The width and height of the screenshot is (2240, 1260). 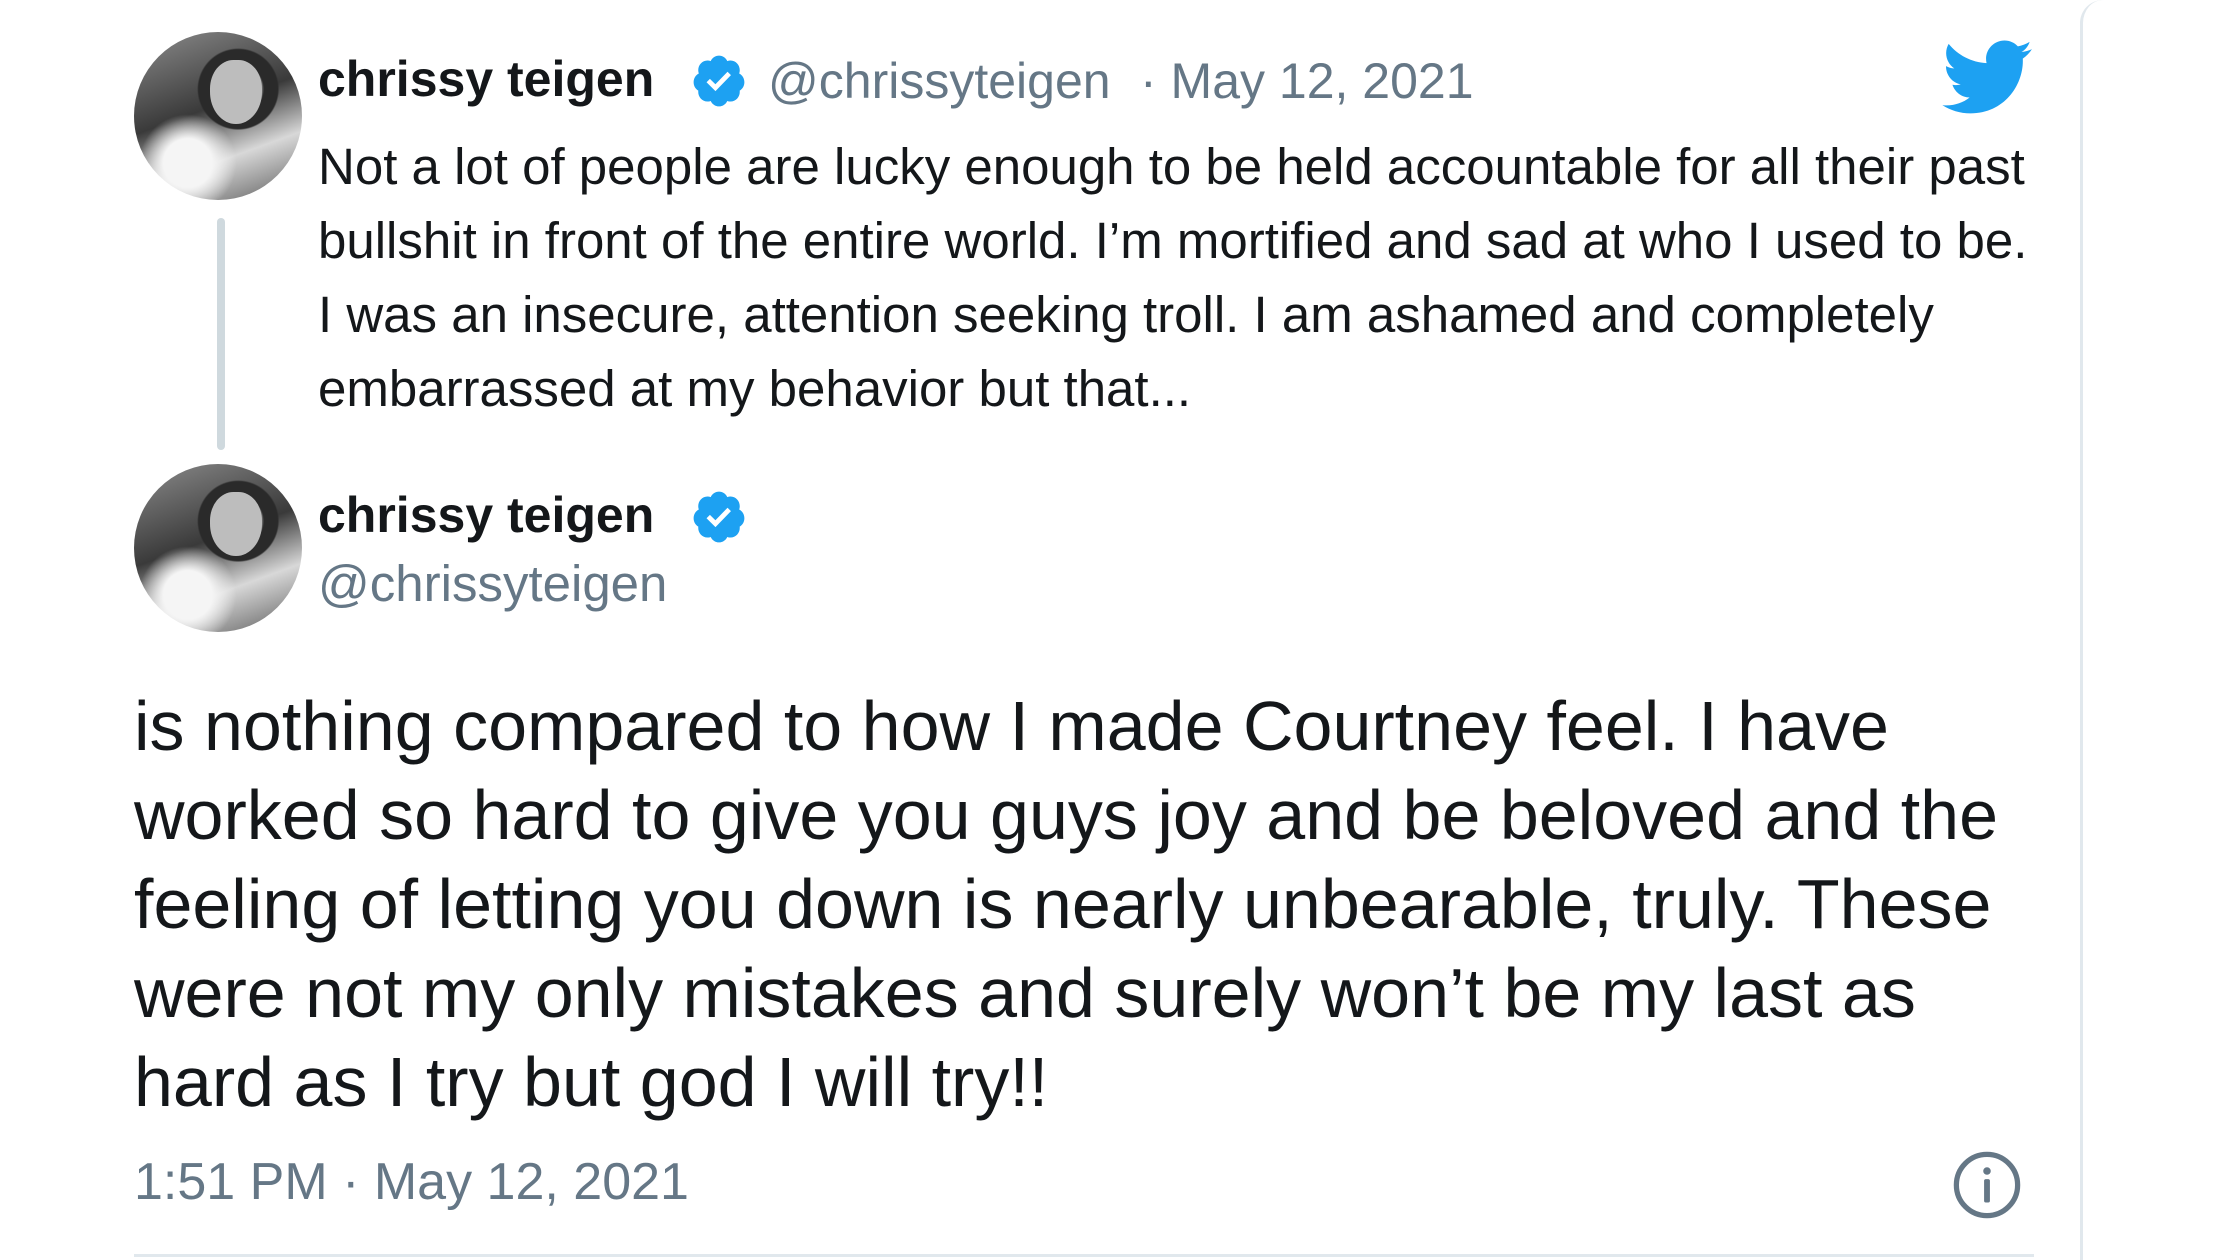 What do you see at coordinates (1987, 1185) in the screenshot?
I see `info-icon` at bounding box center [1987, 1185].